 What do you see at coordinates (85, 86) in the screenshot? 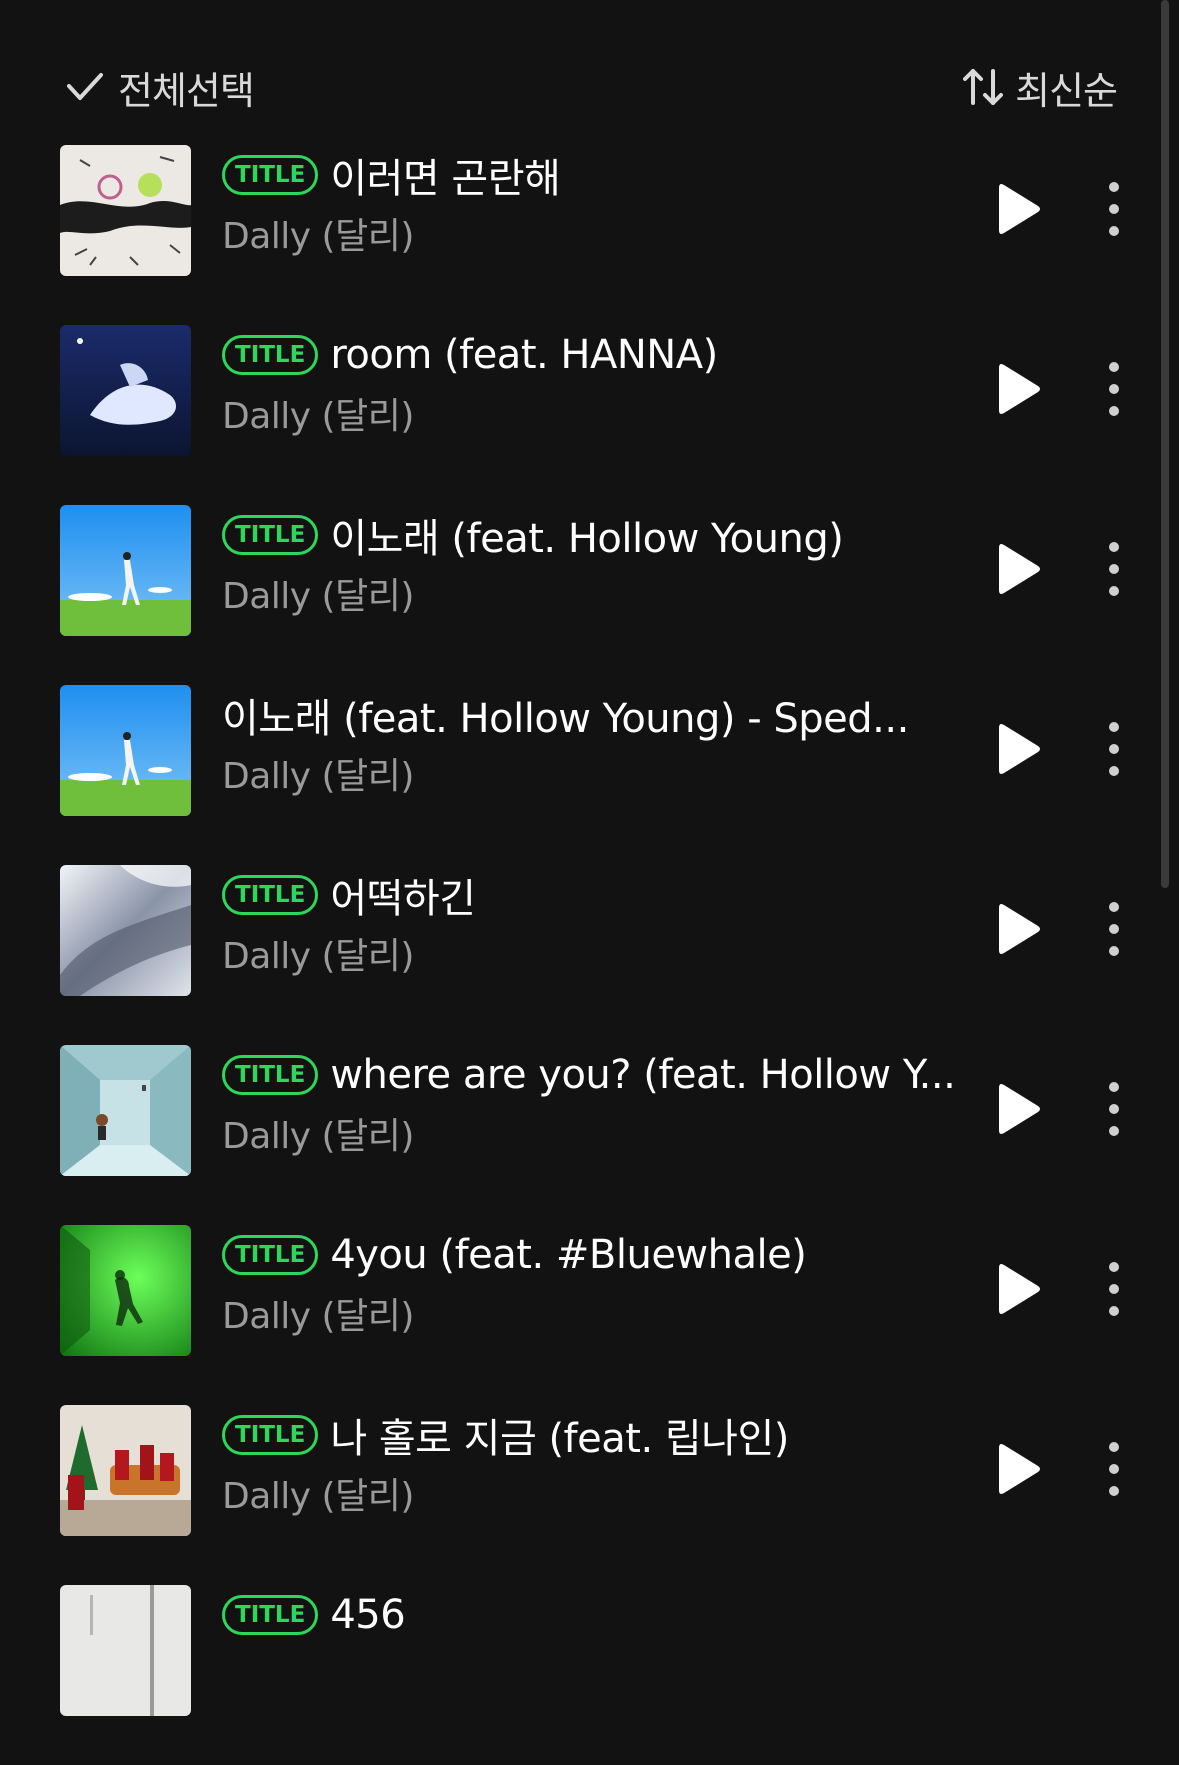
I see `checkmark-icon` at bounding box center [85, 86].